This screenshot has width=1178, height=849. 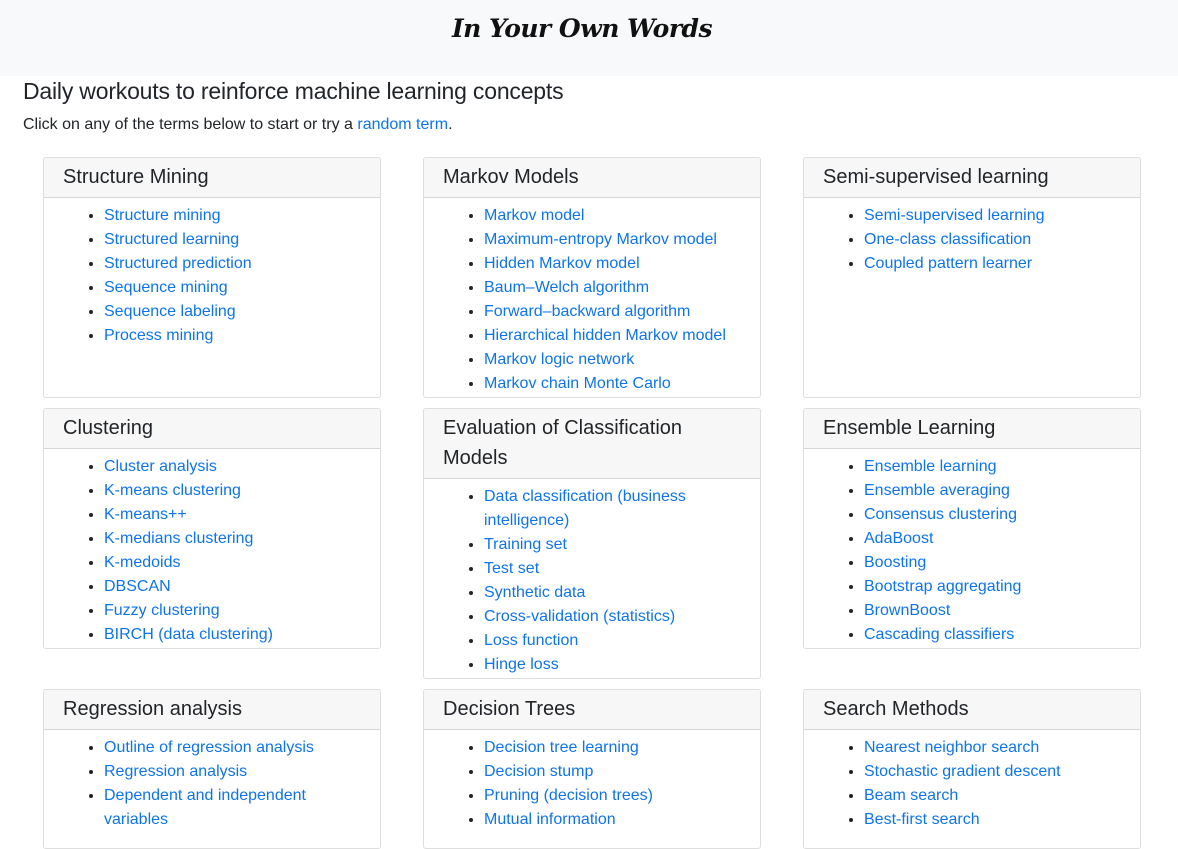 What do you see at coordinates (566, 287) in the screenshot?
I see `term-link: Baum–Welch algorithm` at bounding box center [566, 287].